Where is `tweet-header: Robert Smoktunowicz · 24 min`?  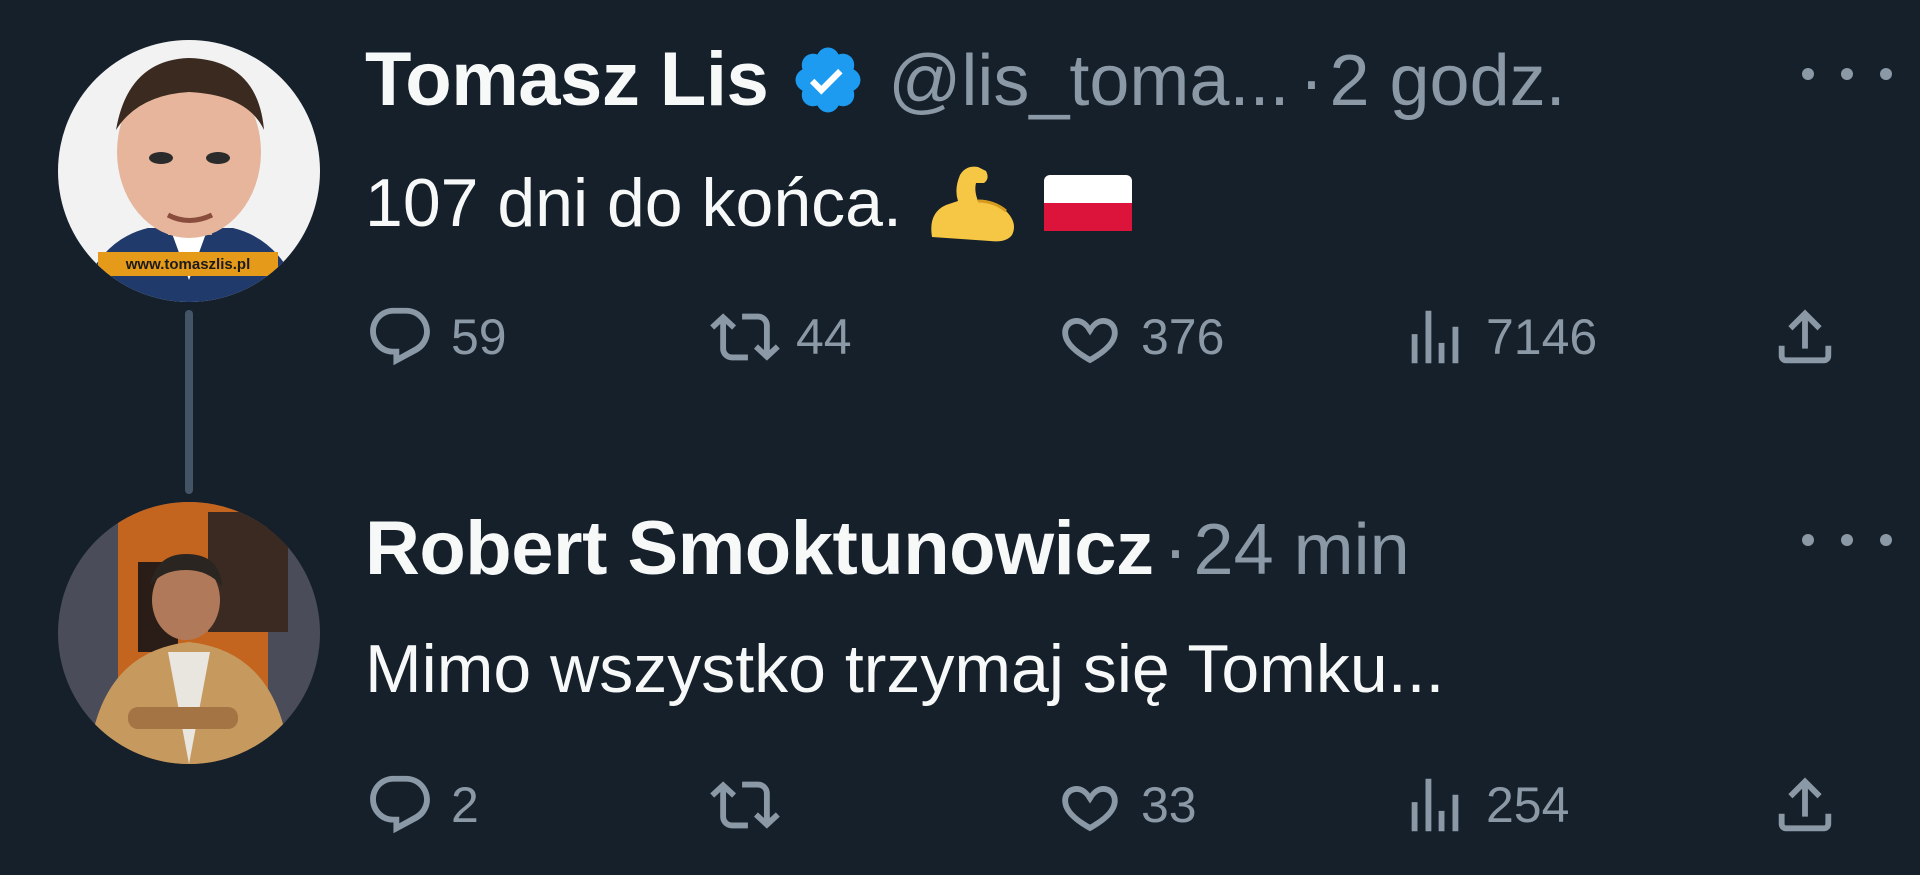
tweet-header: Robert Smoktunowicz · 24 min is located at coordinates (887, 548).